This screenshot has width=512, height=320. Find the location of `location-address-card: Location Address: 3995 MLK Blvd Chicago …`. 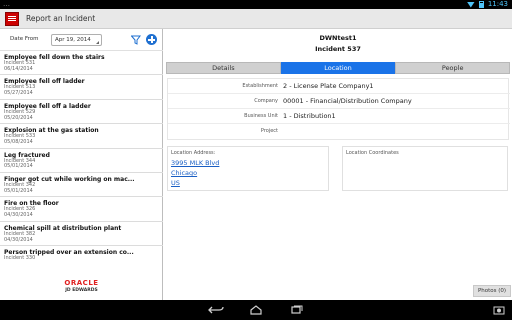

location-address-card: Location Address: 3995 MLK Blvd Chicago … is located at coordinates (248, 168).